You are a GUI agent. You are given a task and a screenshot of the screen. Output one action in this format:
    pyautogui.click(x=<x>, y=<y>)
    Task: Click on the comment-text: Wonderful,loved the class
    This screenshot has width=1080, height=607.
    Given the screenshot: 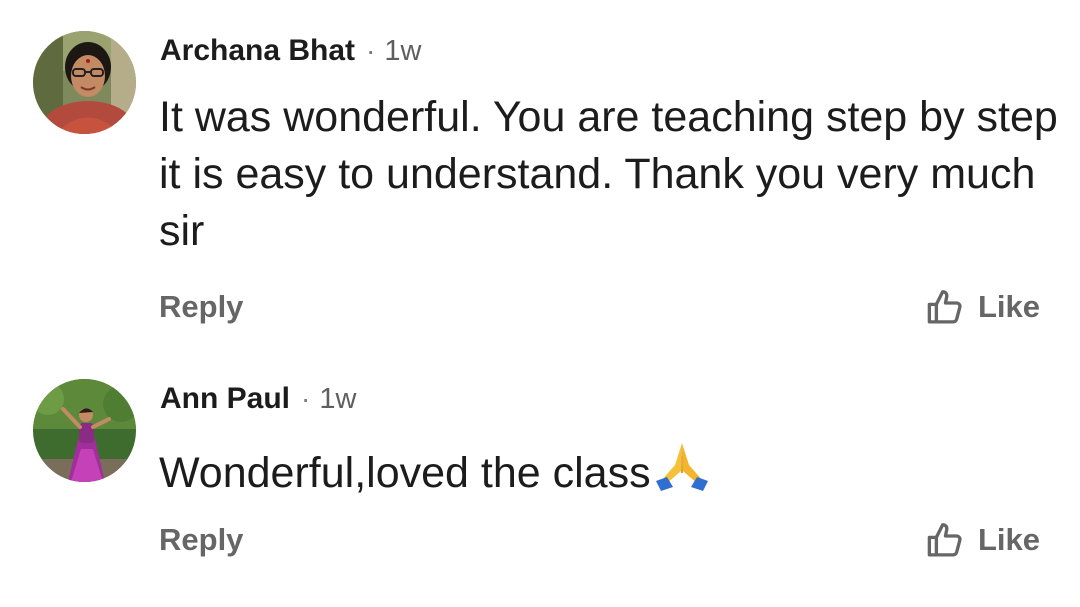 What is the action you would take?
    pyautogui.click(x=609, y=472)
    